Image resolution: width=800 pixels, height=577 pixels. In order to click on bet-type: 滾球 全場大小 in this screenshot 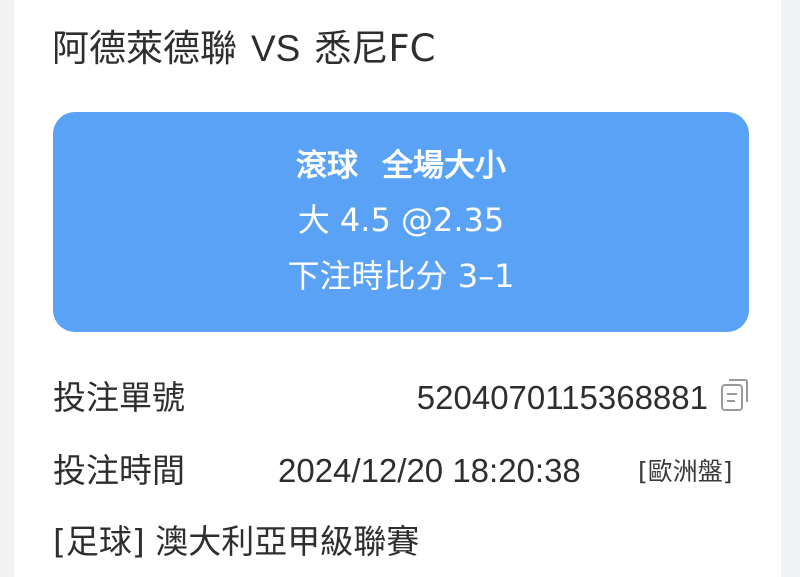, I will do `click(401, 166)`.